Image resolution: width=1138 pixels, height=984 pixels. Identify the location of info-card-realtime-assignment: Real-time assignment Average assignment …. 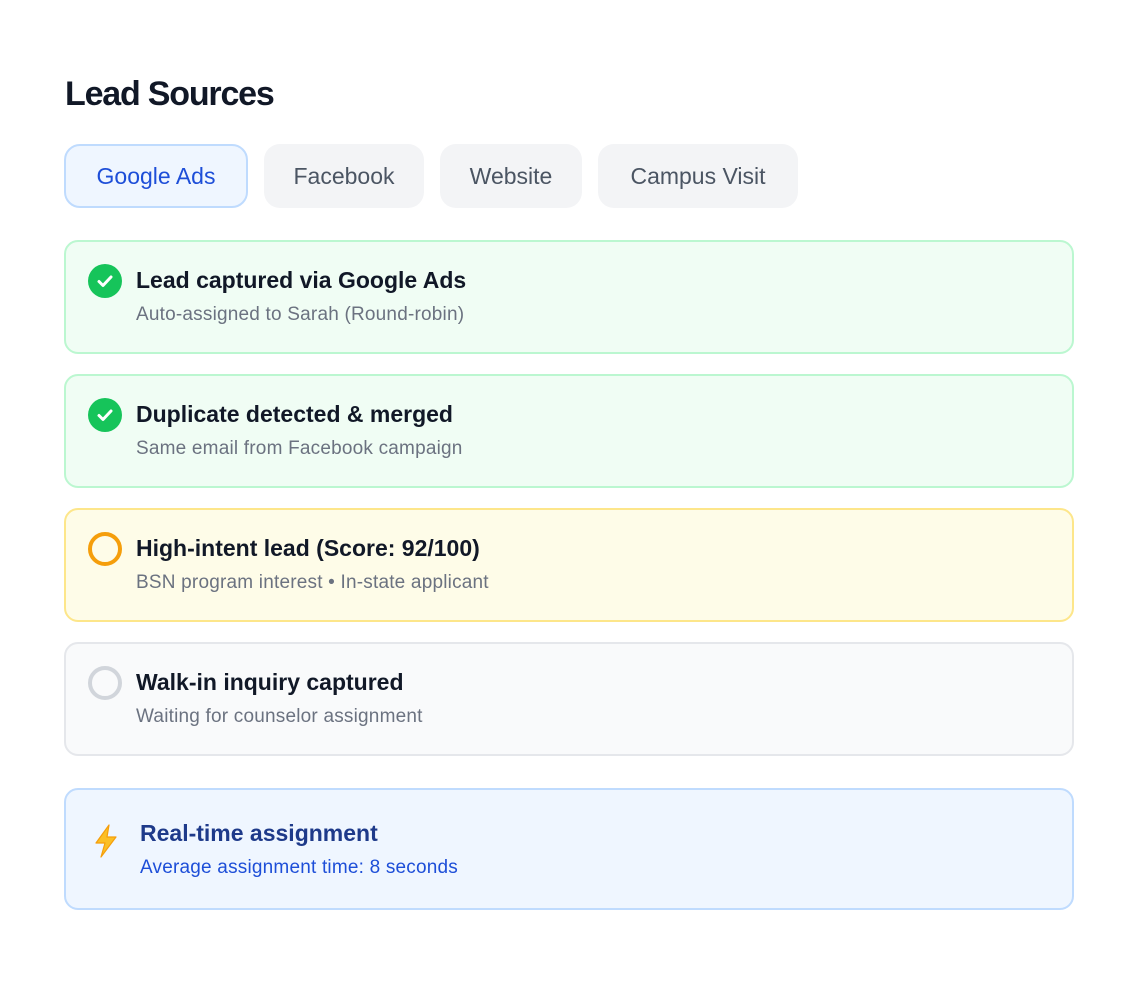
(569, 849).